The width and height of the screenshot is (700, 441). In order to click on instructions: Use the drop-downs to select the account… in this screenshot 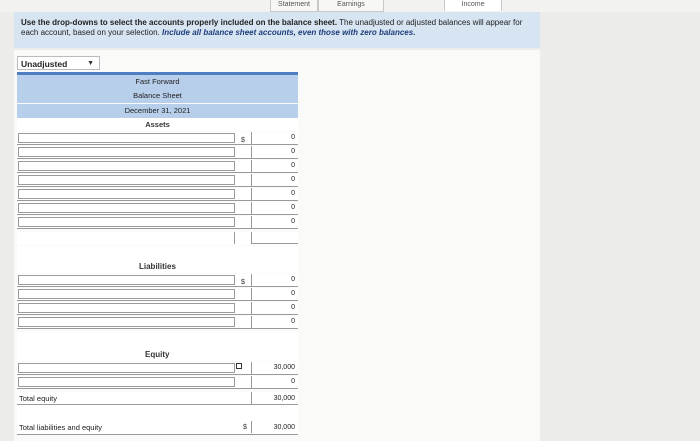, I will do `click(278, 28)`.